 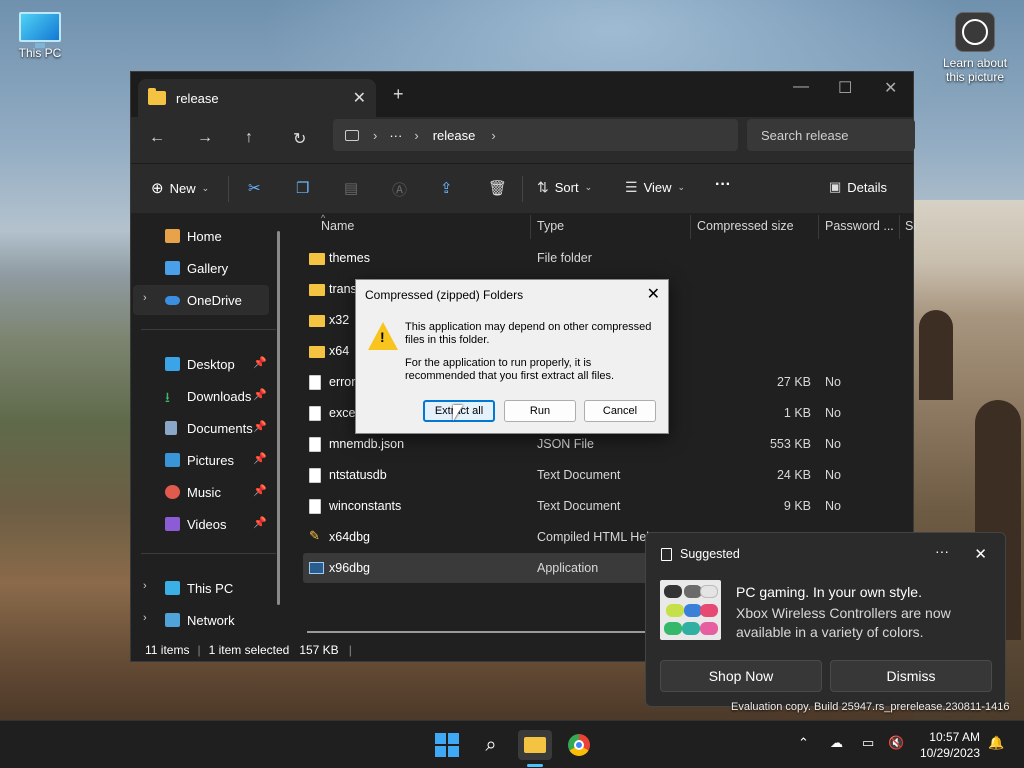 What do you see at coordinates (491, 745) in the screenshot?
I see `search-icon: ⌕` at bounding box center [491, 745].